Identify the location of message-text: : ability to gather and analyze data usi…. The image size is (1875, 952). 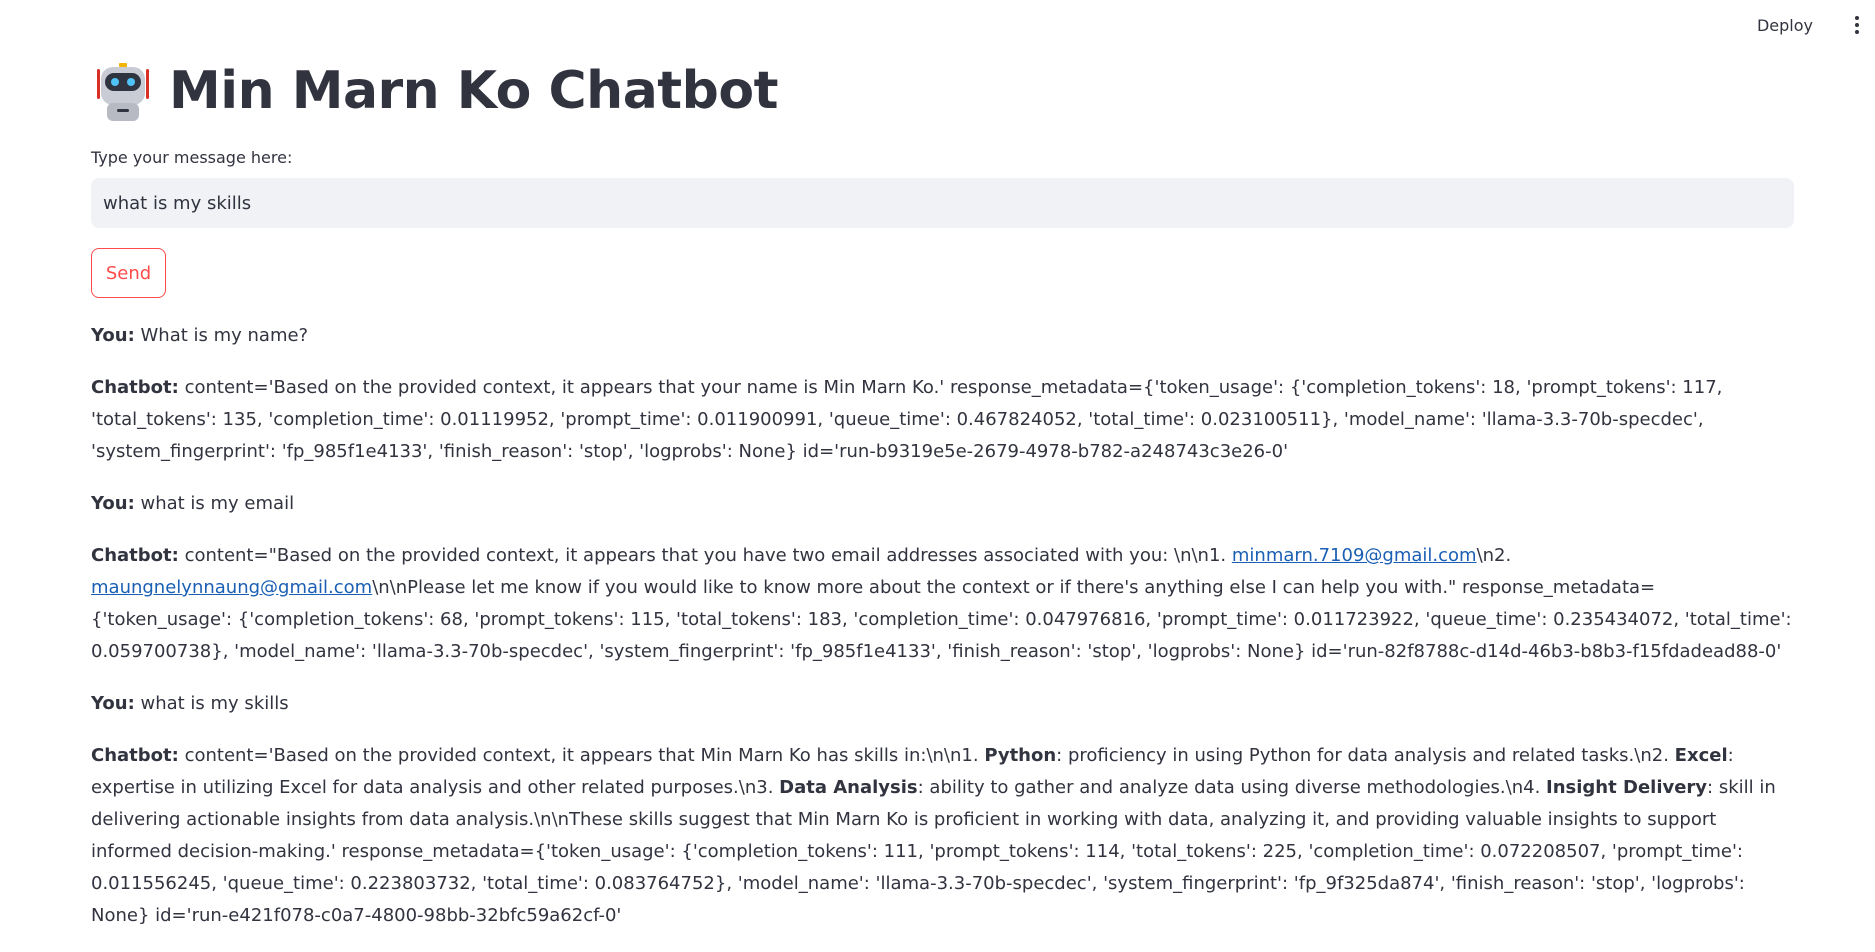
(1232, 787).